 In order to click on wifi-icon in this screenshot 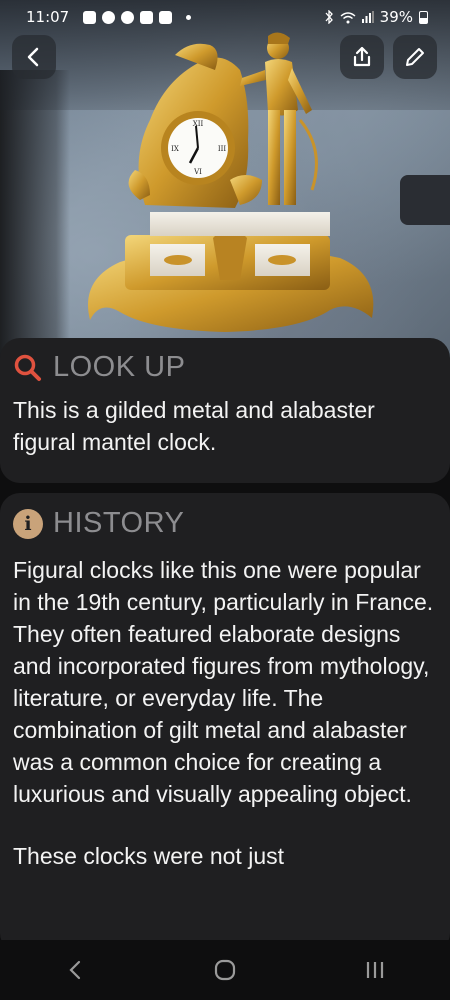, I will do `click(348, 17)`.